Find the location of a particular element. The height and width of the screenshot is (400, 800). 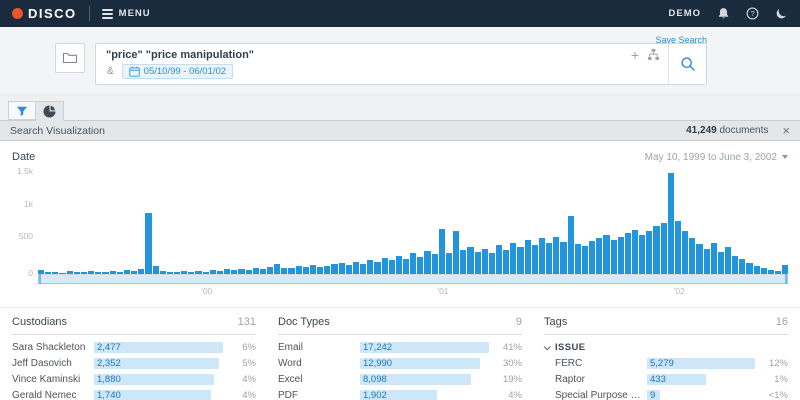

notifications-bell-icon is located at coordinates (723, 13).